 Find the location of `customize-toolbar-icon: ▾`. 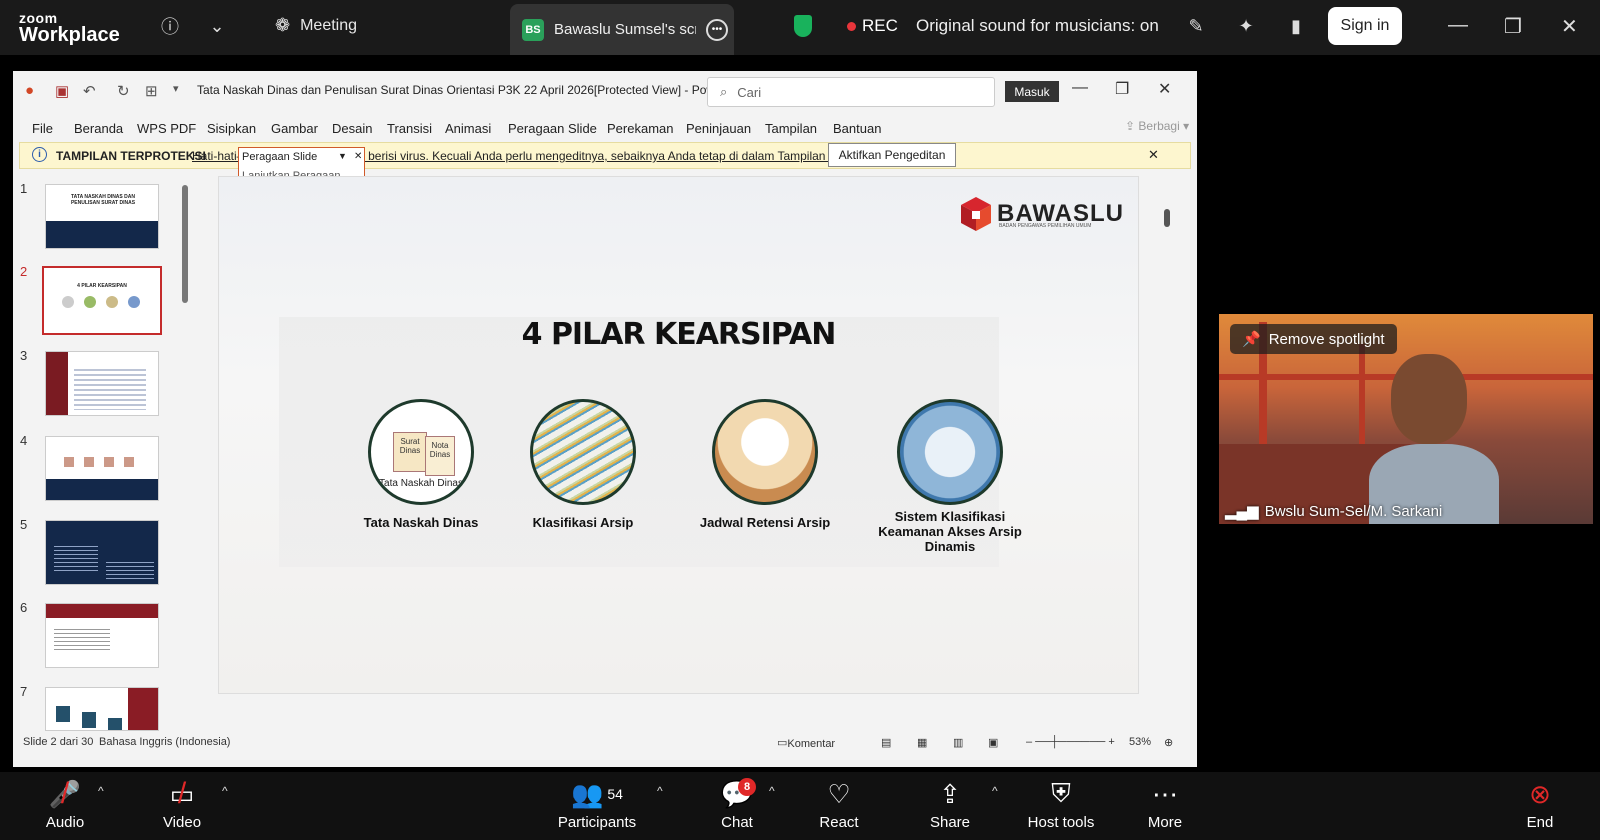

customize-toolbar-icon: ▾ is located at coordinates (176, 88).